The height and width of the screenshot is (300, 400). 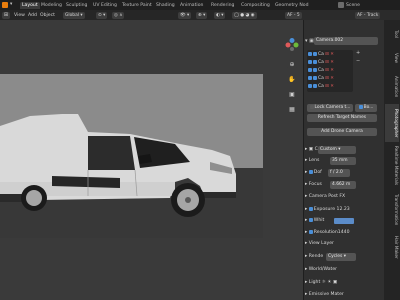 What do you see at coordinates (137, 5) in the screenshot?
I see `tab-texture-paint: Texture Paint` at bounding box center [137, 5].